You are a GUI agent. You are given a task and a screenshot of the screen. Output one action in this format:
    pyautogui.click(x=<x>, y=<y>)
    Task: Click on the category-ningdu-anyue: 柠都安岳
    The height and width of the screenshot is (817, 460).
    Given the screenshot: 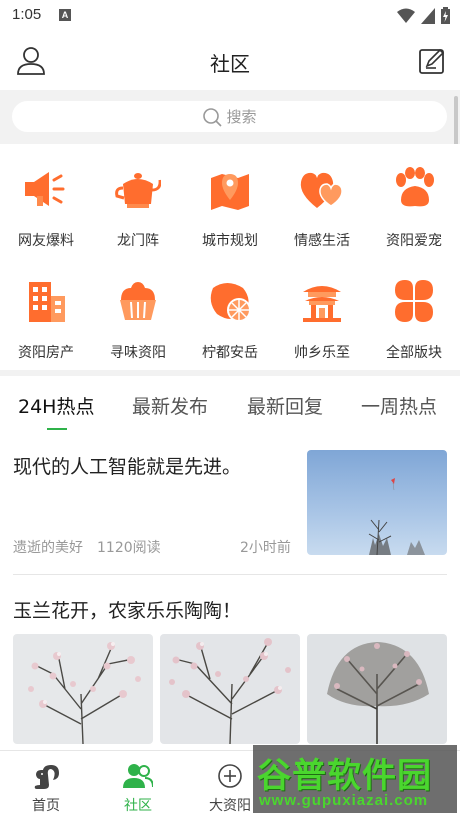 What is the action you would take?
    pyautogui.click(x=230, y=311)
    